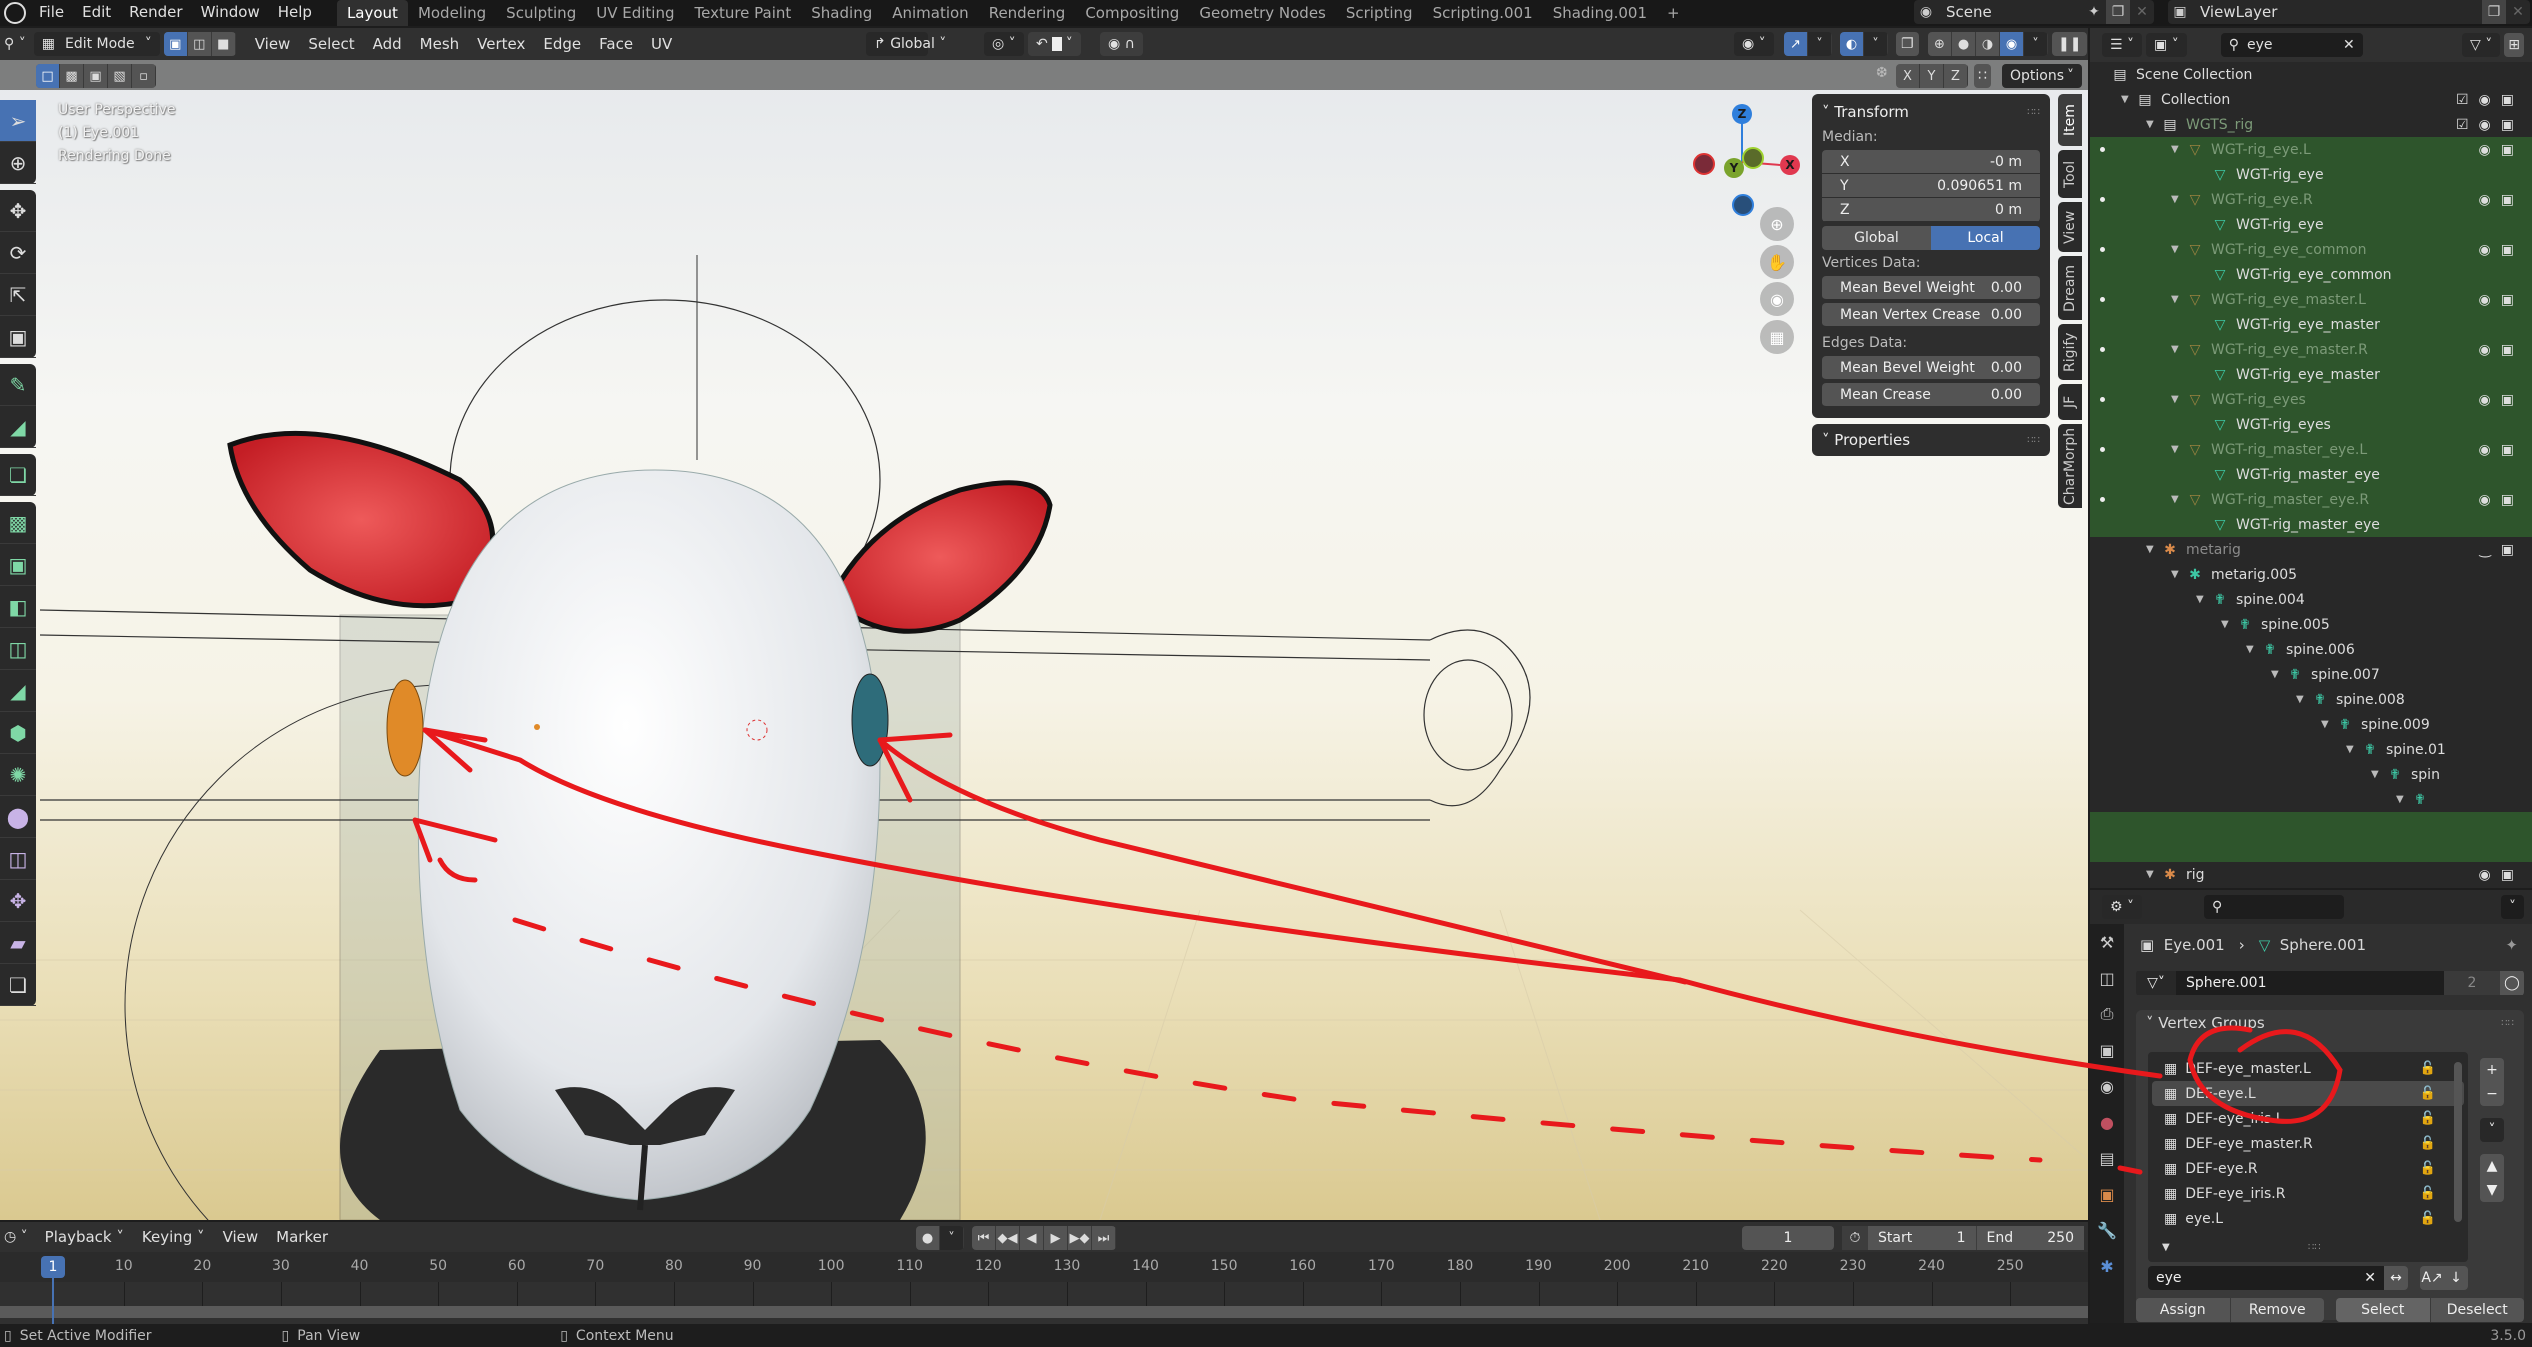 The height and width of the screenshot is (1347, 2532). I want to click on scale-tool-icon: ⇱, so click(18, 295).